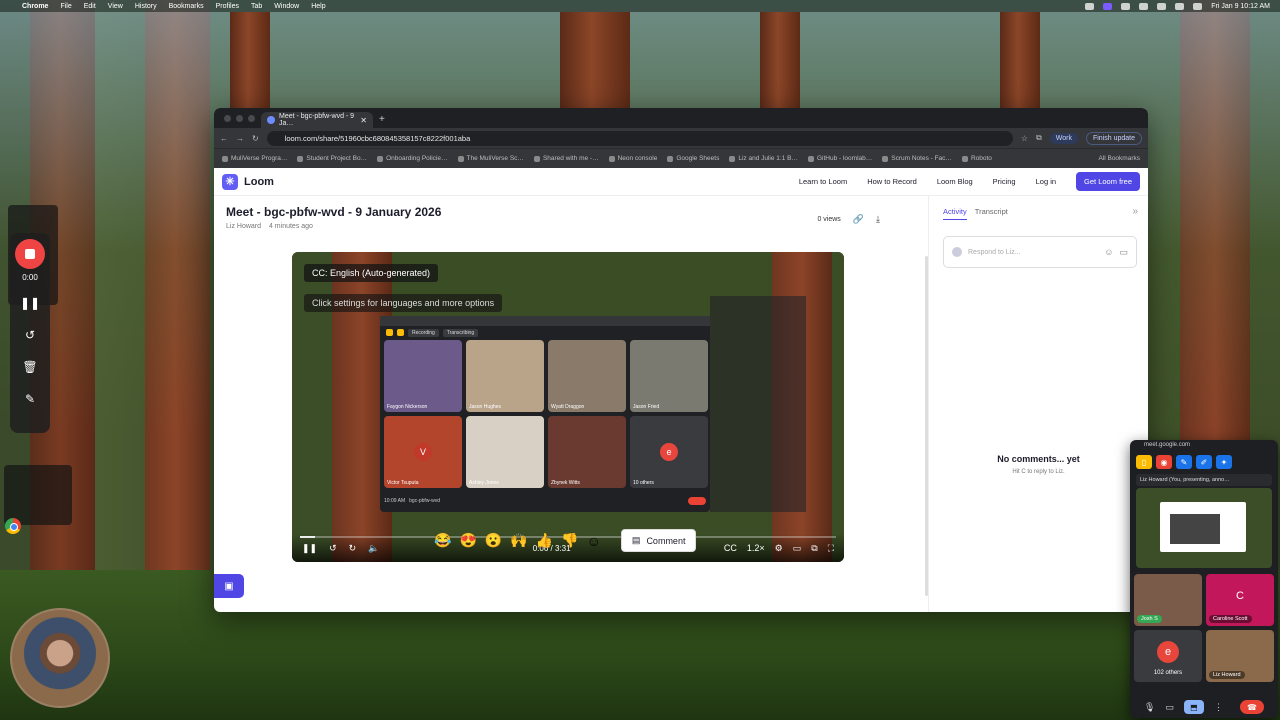 Image resolution: width=1280 pixels, height=720 pixels. Describe the element at coordinates (248, 181) in the screenshot. I see `loom-logo: ✳ Loom` at that location.